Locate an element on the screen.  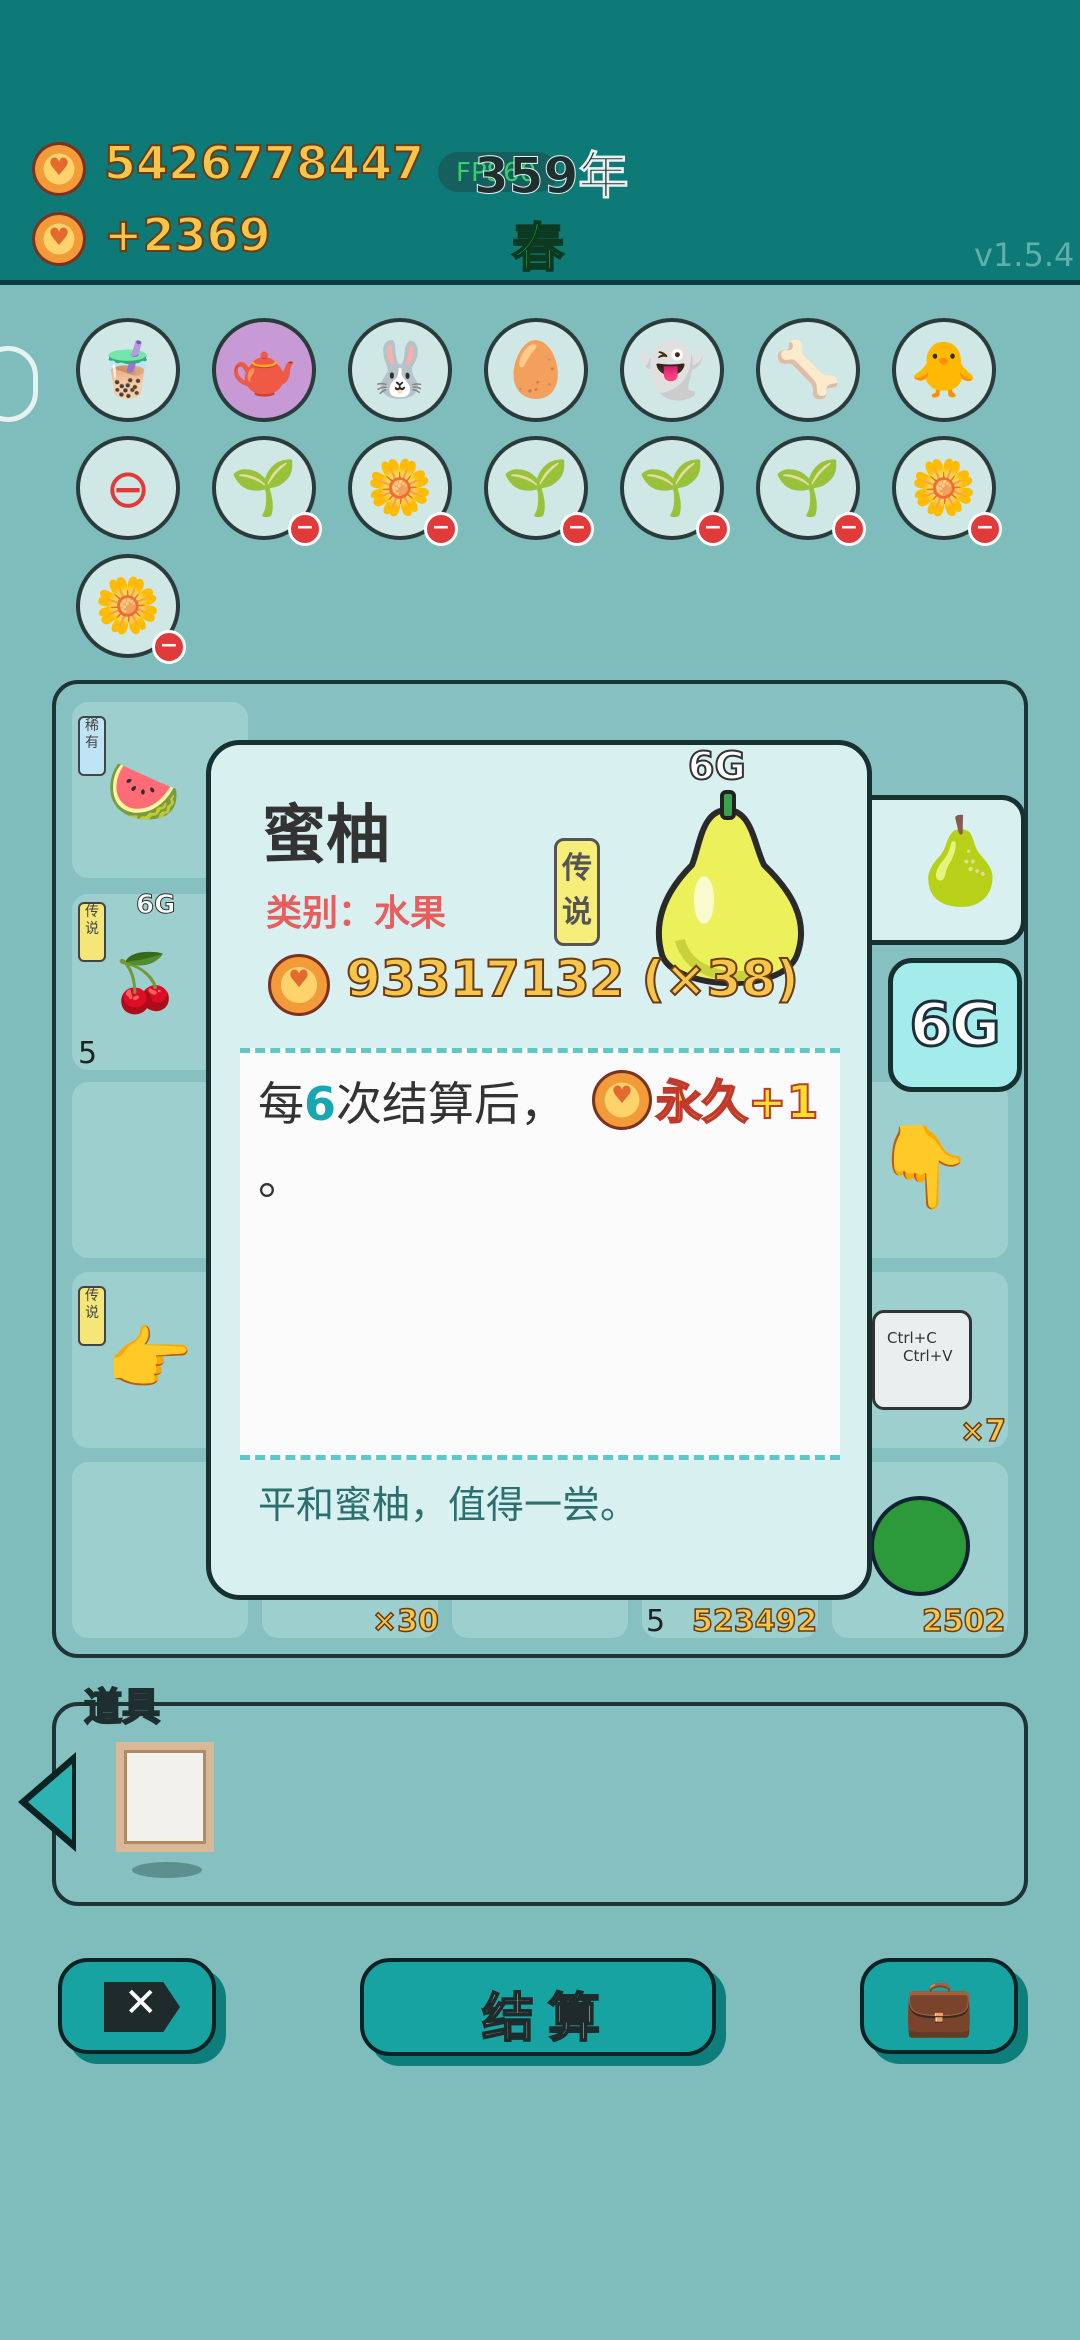
year-label: 359年 is located at coordinates (551, 176).